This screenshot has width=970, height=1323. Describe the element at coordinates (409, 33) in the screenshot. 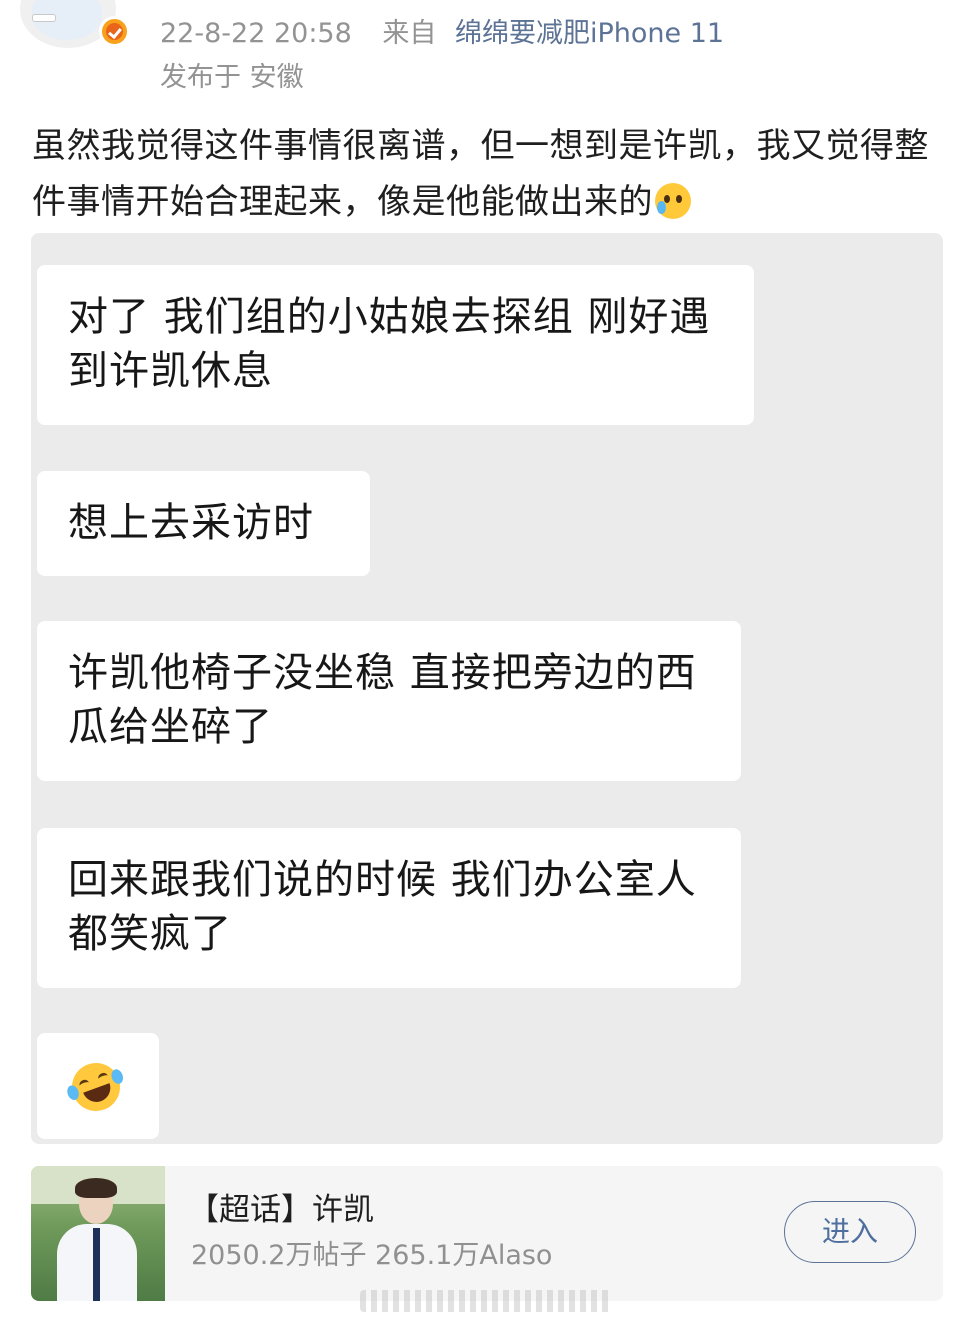

I see `post-source-label: 来自` at that location.